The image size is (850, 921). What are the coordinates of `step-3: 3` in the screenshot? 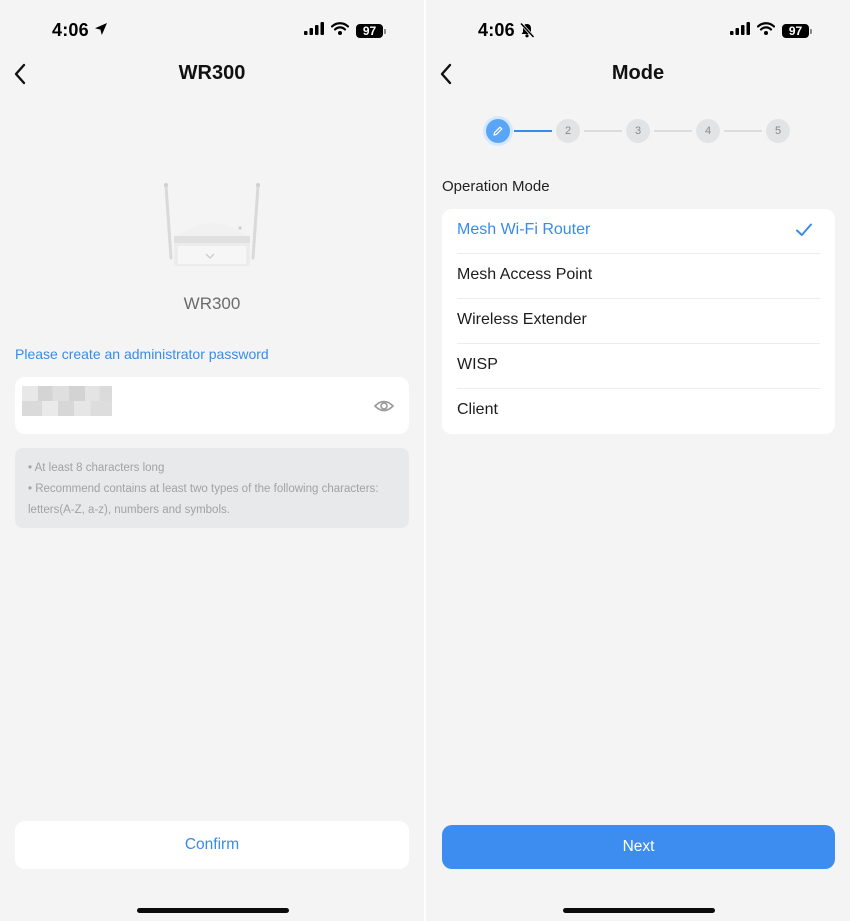 It's located at (638, 131).